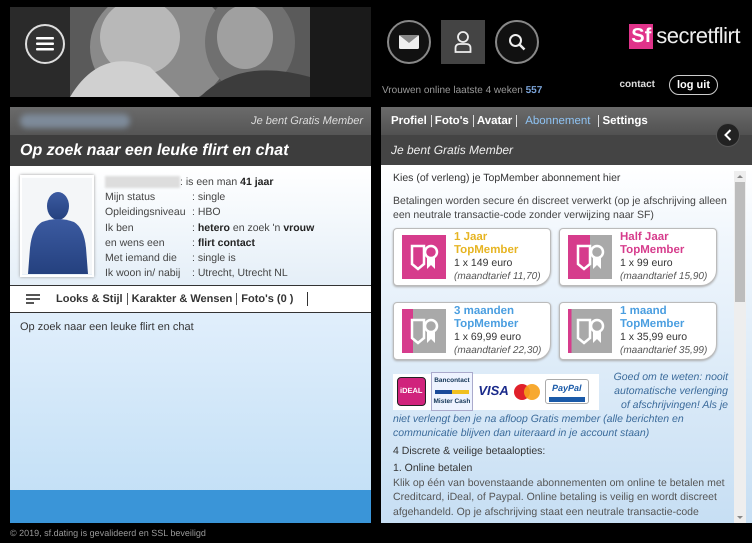  Describe the element at coordinates (469, 451) in the screenshot. I see `section-heading: 4 Discrete & veilige betaalopties:` at that location.